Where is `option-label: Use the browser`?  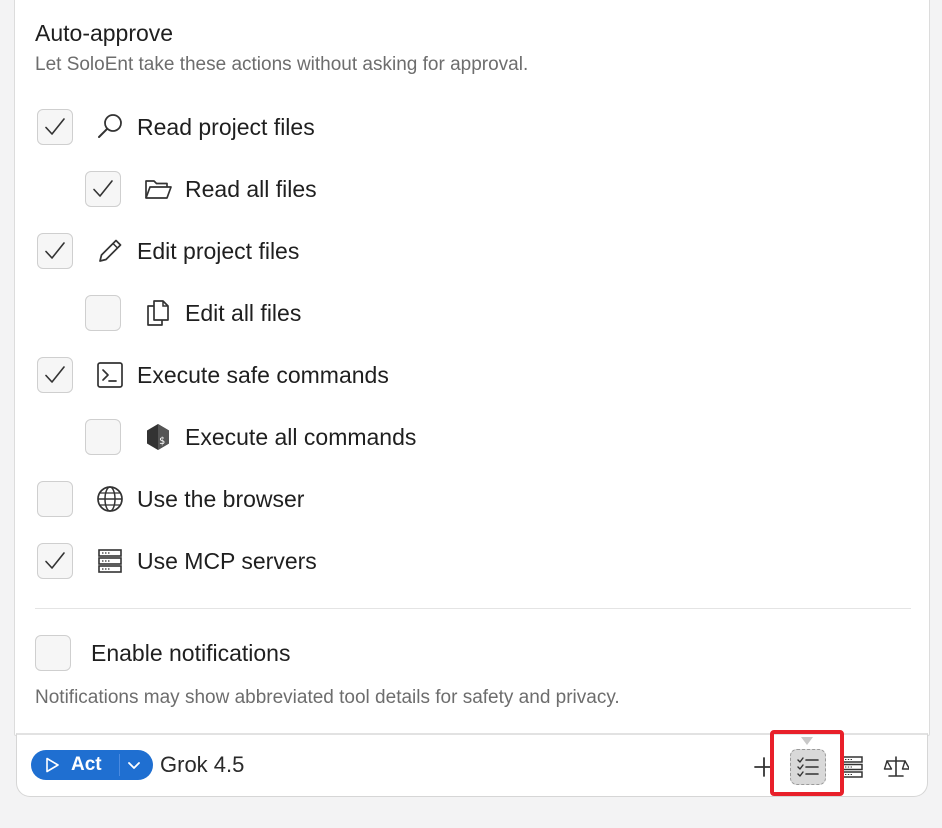
option-label: Use the browser is located at coordinates (221, 498).